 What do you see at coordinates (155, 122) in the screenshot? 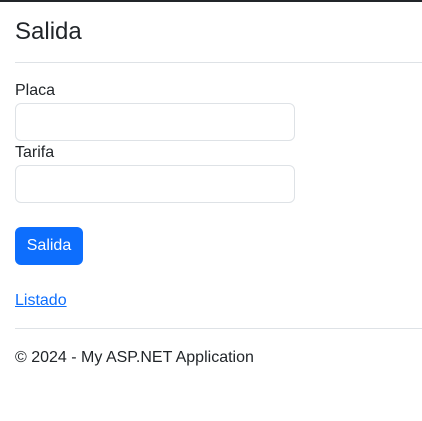
I see `placa-input` at bounding box center [155, 122].